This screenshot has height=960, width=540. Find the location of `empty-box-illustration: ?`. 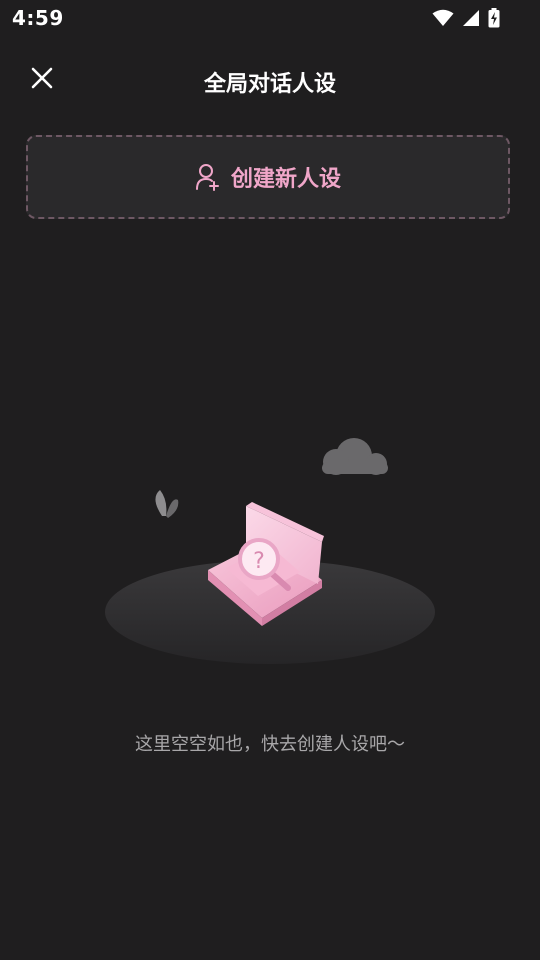

empty-box-illustration: ? is located at coordinates (270, 551).